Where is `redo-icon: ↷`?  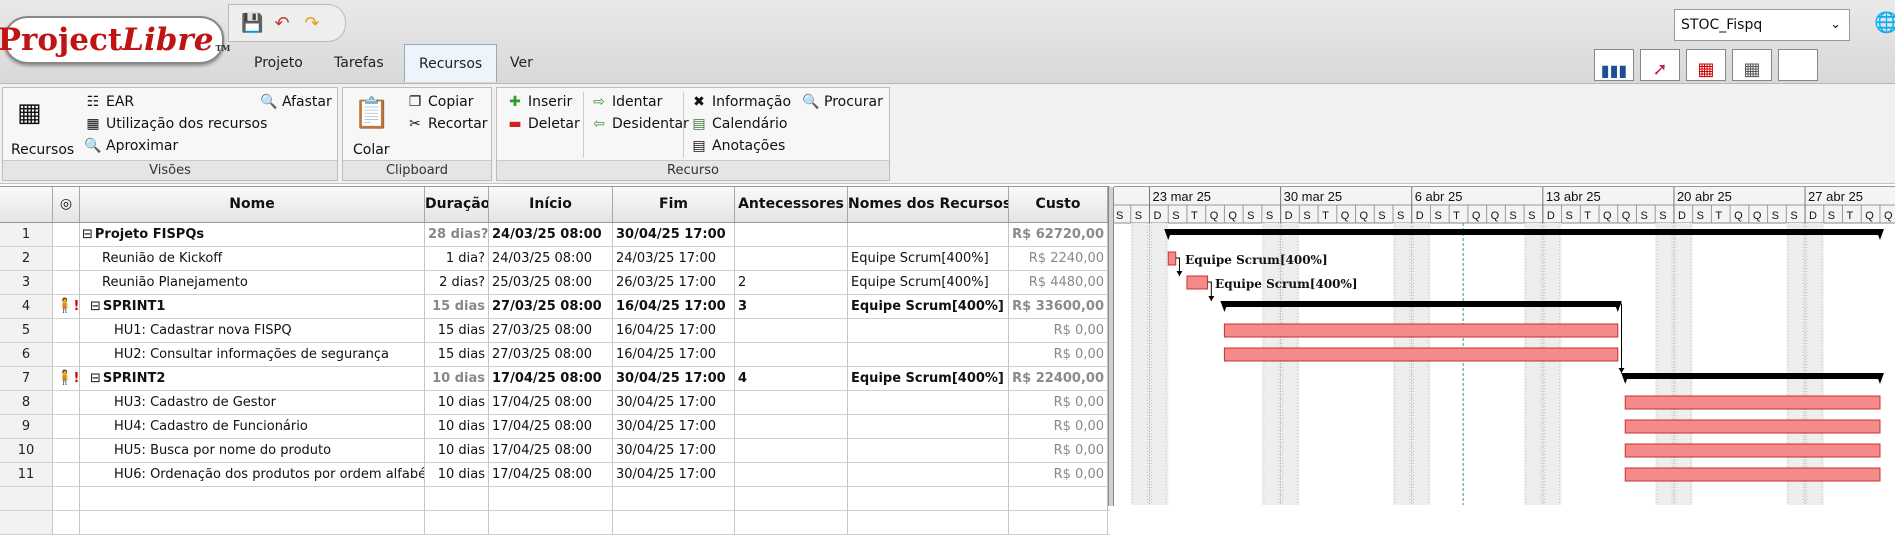 redo-icon: ↷ is located at coordinates (312, 24).